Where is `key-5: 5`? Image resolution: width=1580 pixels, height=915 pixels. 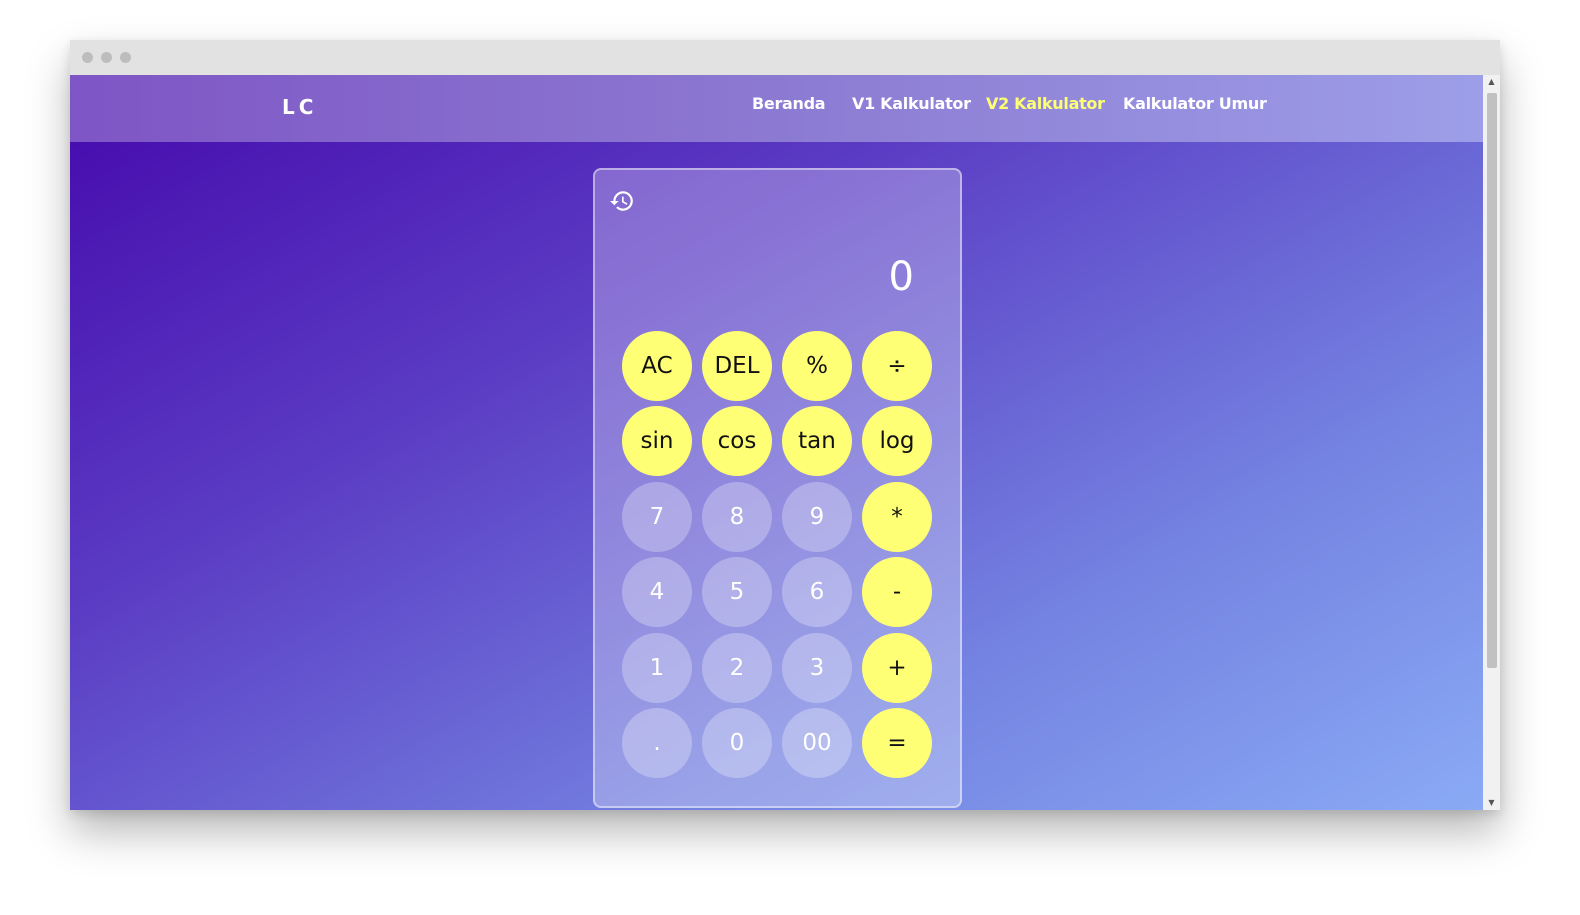
key-5: 5 is located at coordinates (737, 592).